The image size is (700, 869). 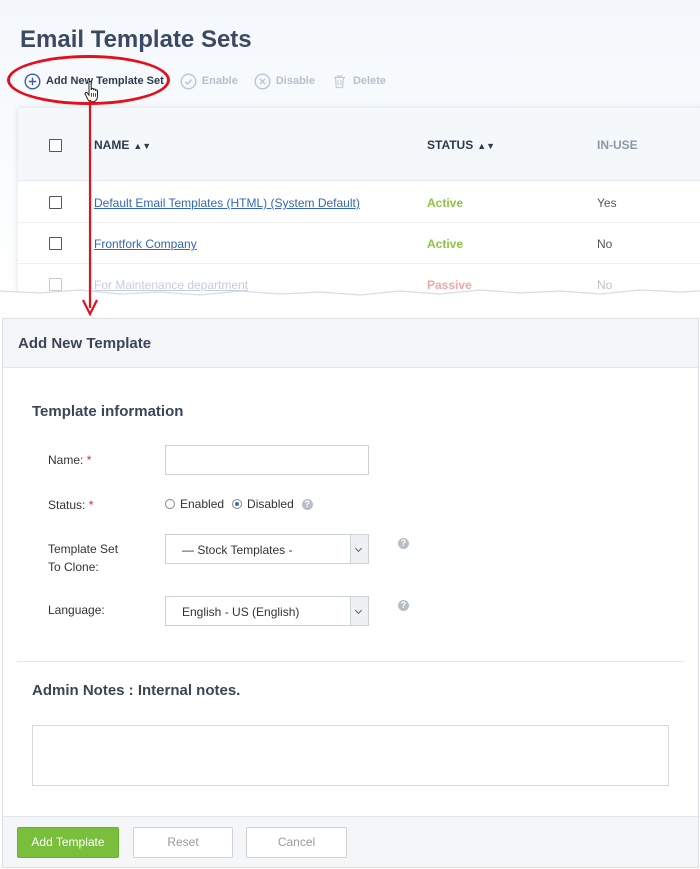 I want to click on language-label: Language:, so click(x=76, y=610).